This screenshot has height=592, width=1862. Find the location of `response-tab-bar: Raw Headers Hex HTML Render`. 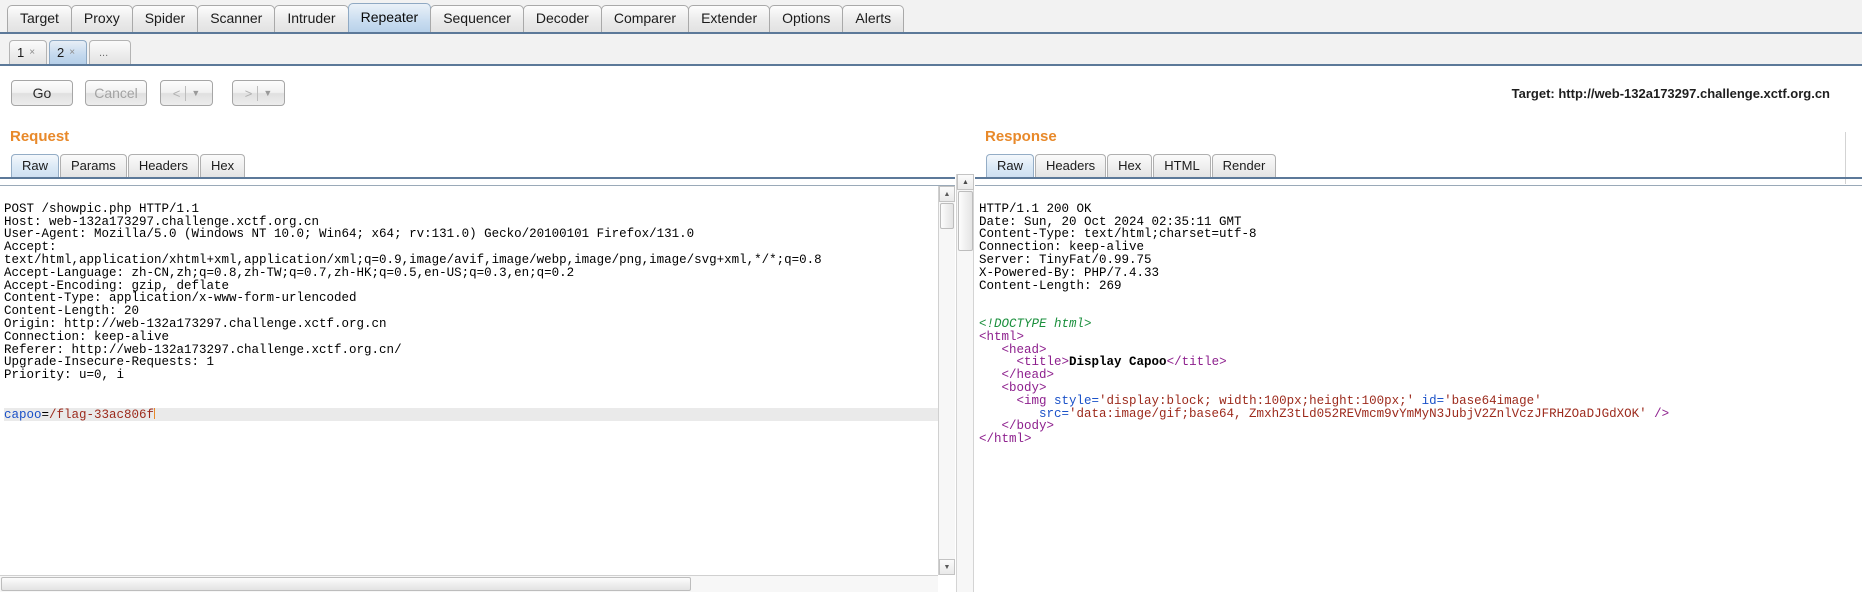

response-tab-bar: Raw Headers Hex HTML Render is located at coordinates (1418, 166).